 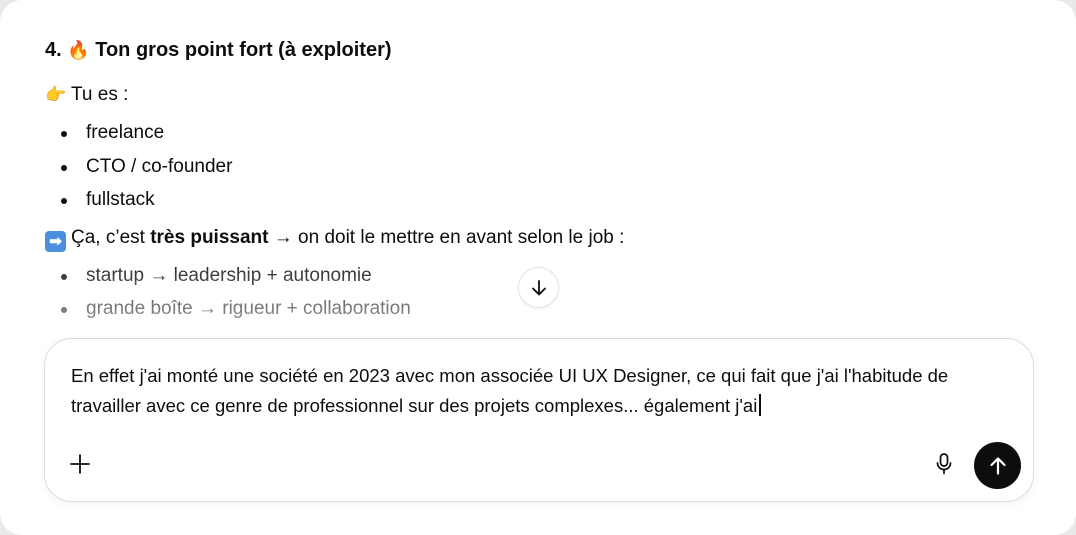 I want to click on send-button, so click(x=997, y=465).